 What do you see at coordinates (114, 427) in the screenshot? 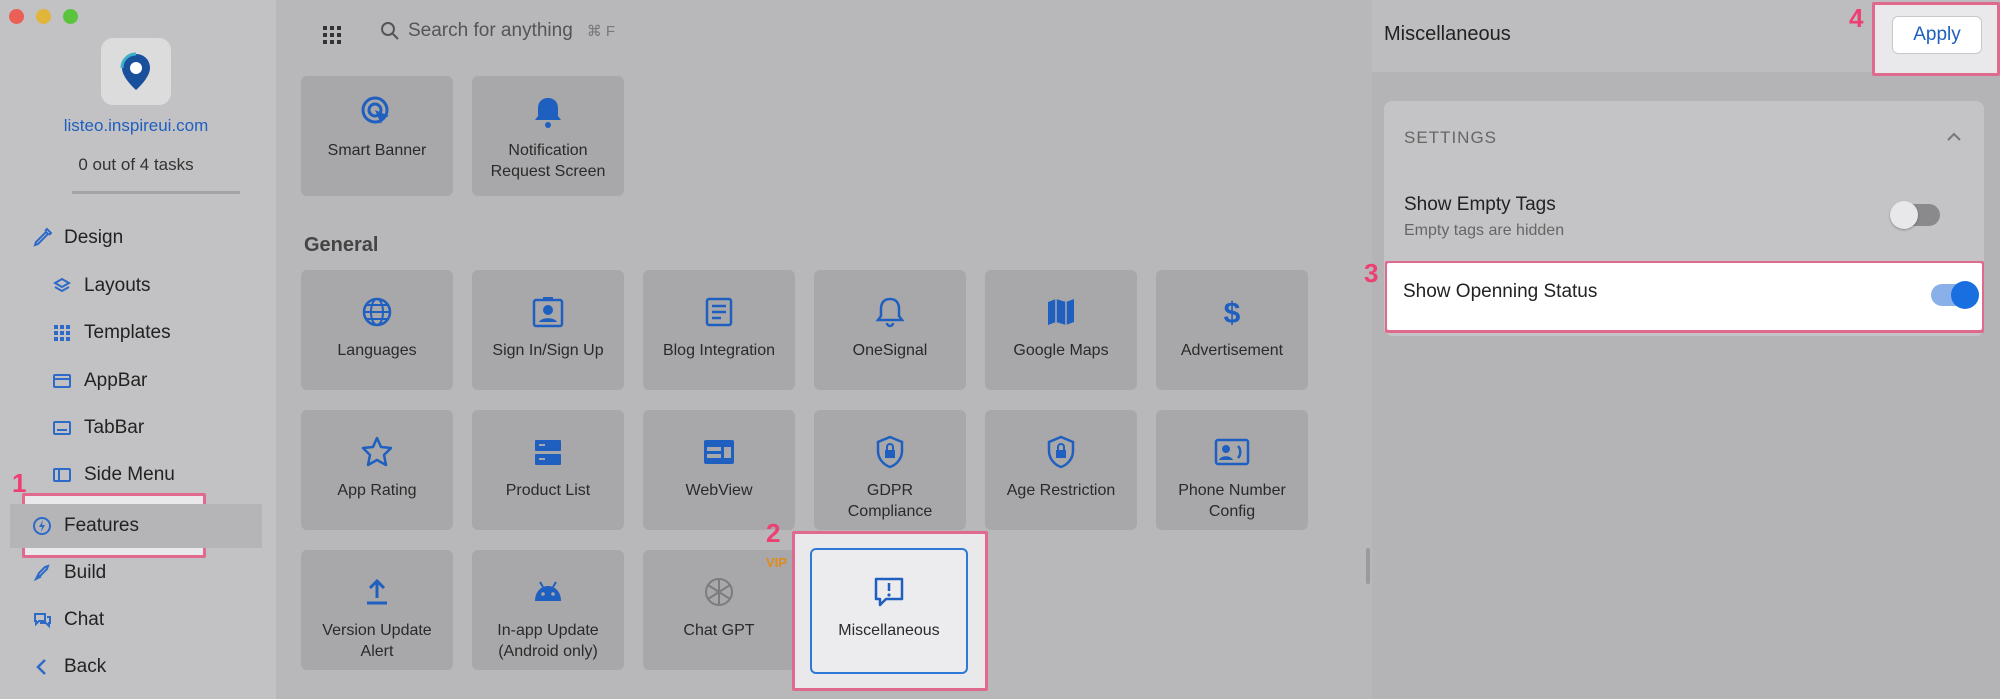
I see `nav-label: TabBar` at bounding box center [114, 427].